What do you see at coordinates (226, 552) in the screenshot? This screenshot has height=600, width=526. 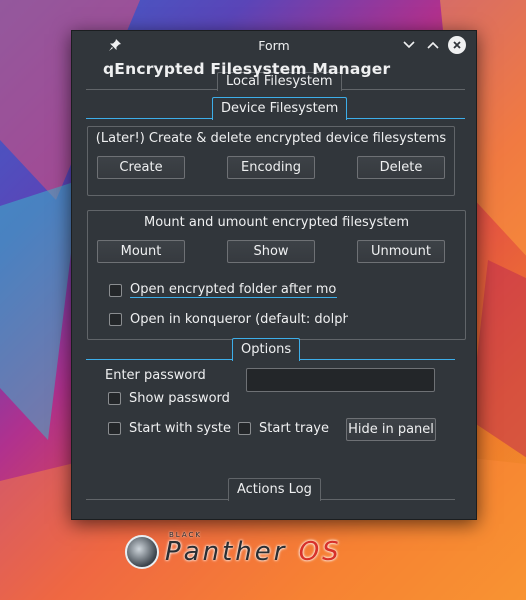 I see `logo-wordmark-text: Panther` at bounding box center [226, 552].